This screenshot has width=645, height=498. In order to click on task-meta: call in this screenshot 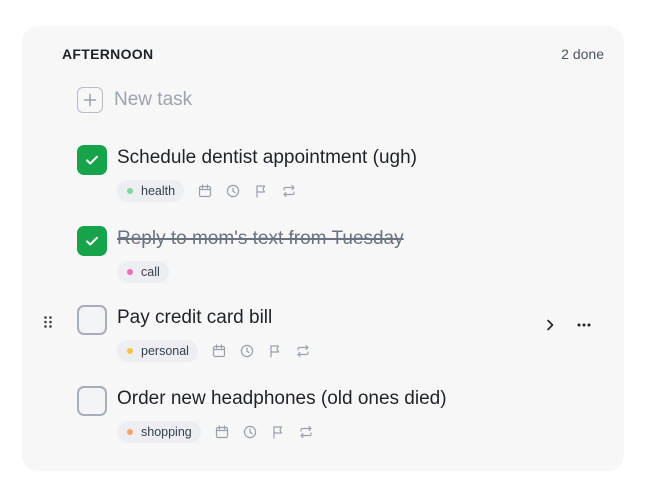, I will do `click(143, 272)`.